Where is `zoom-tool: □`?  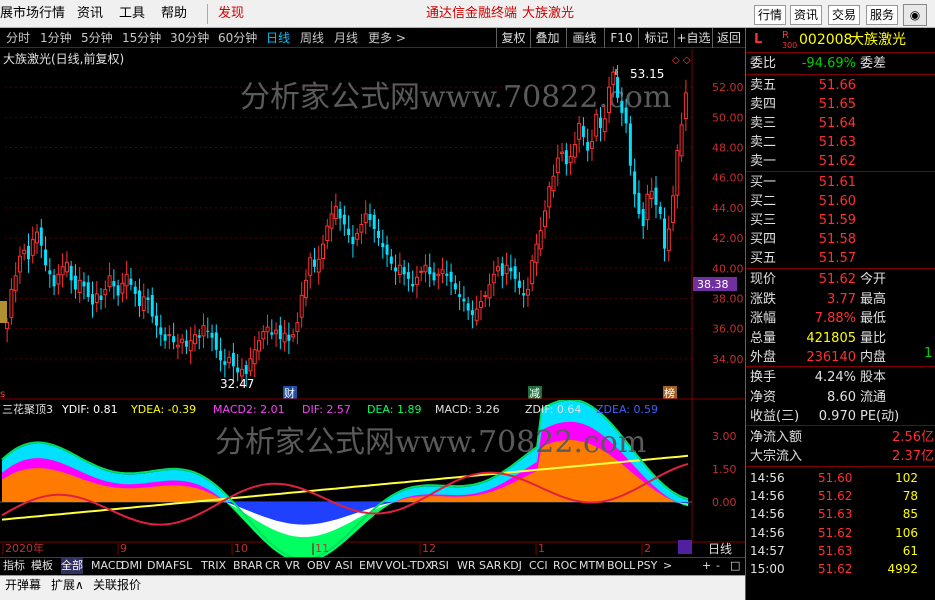 zoom-tool: □ is located at coordinates (735, 566).